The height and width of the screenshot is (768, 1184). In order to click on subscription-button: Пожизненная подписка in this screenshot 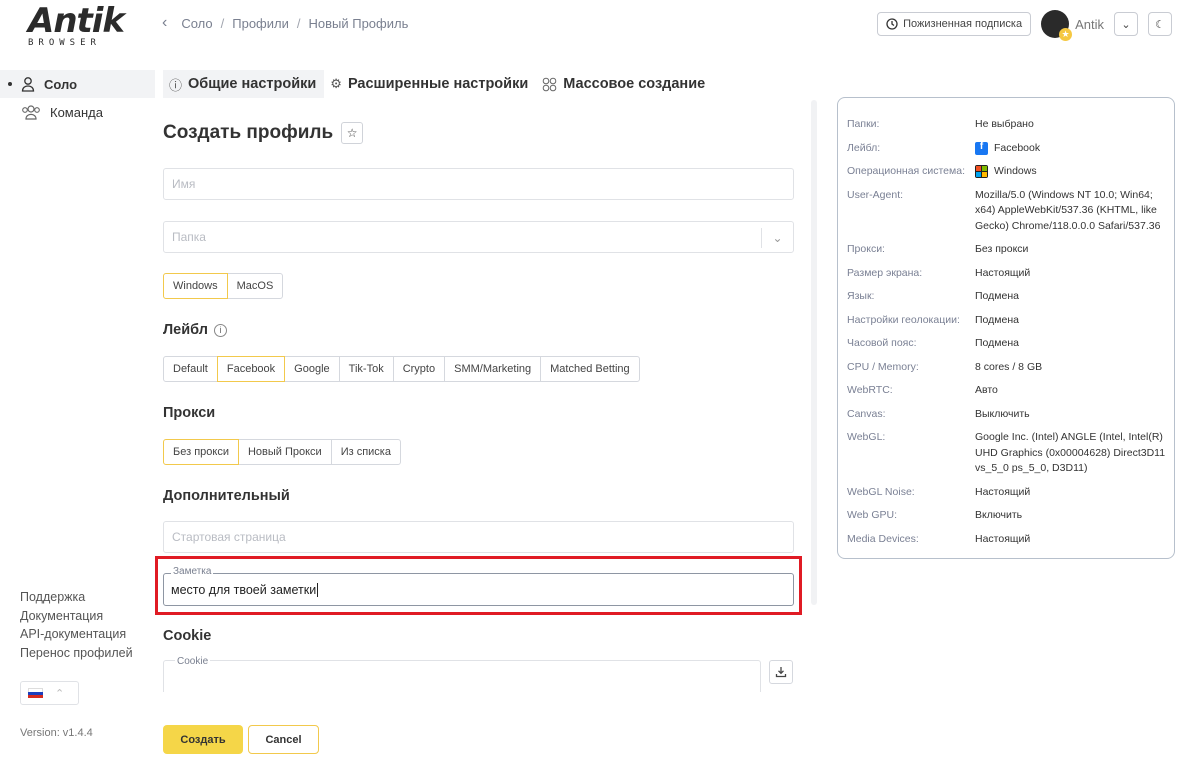, I will do `click(954, 24)`.